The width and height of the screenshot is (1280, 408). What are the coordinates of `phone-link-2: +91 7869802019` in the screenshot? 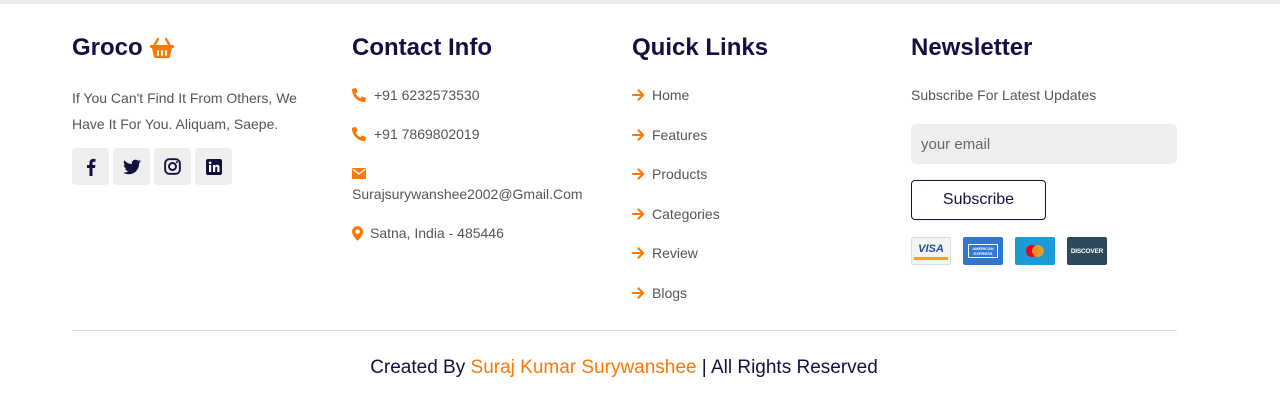 It's located at (482, 134).